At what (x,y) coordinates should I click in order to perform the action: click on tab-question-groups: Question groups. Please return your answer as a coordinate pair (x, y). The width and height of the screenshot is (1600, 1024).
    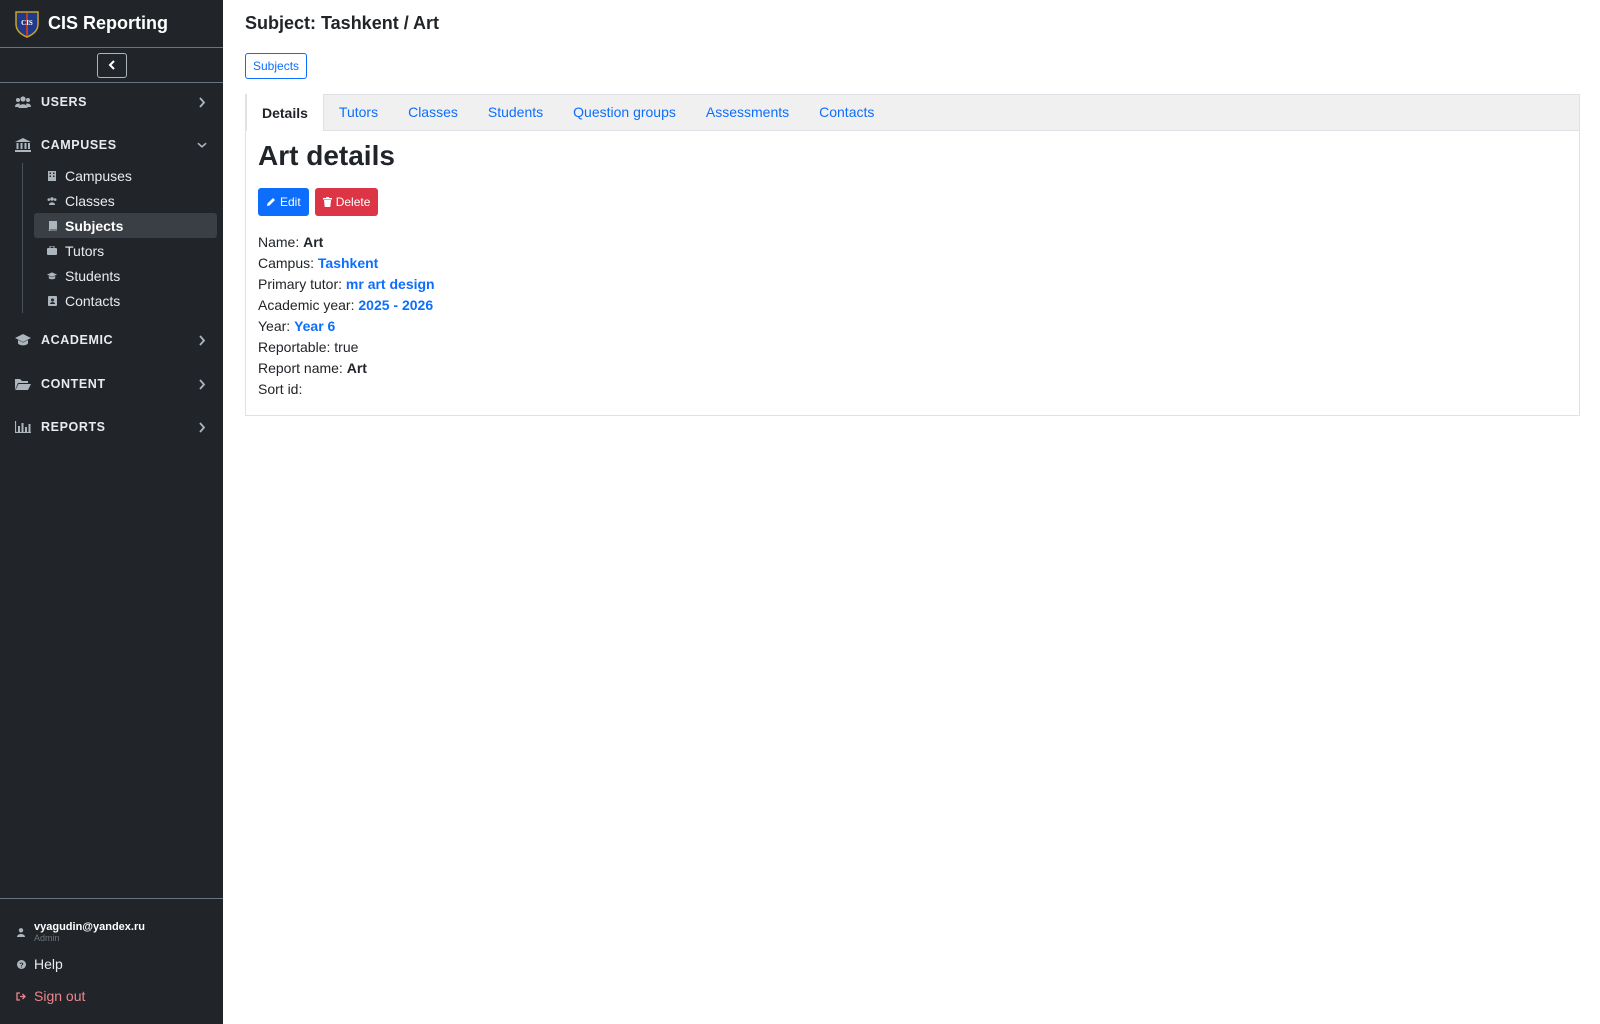
    Looking at the image, I should click on (624, 112).